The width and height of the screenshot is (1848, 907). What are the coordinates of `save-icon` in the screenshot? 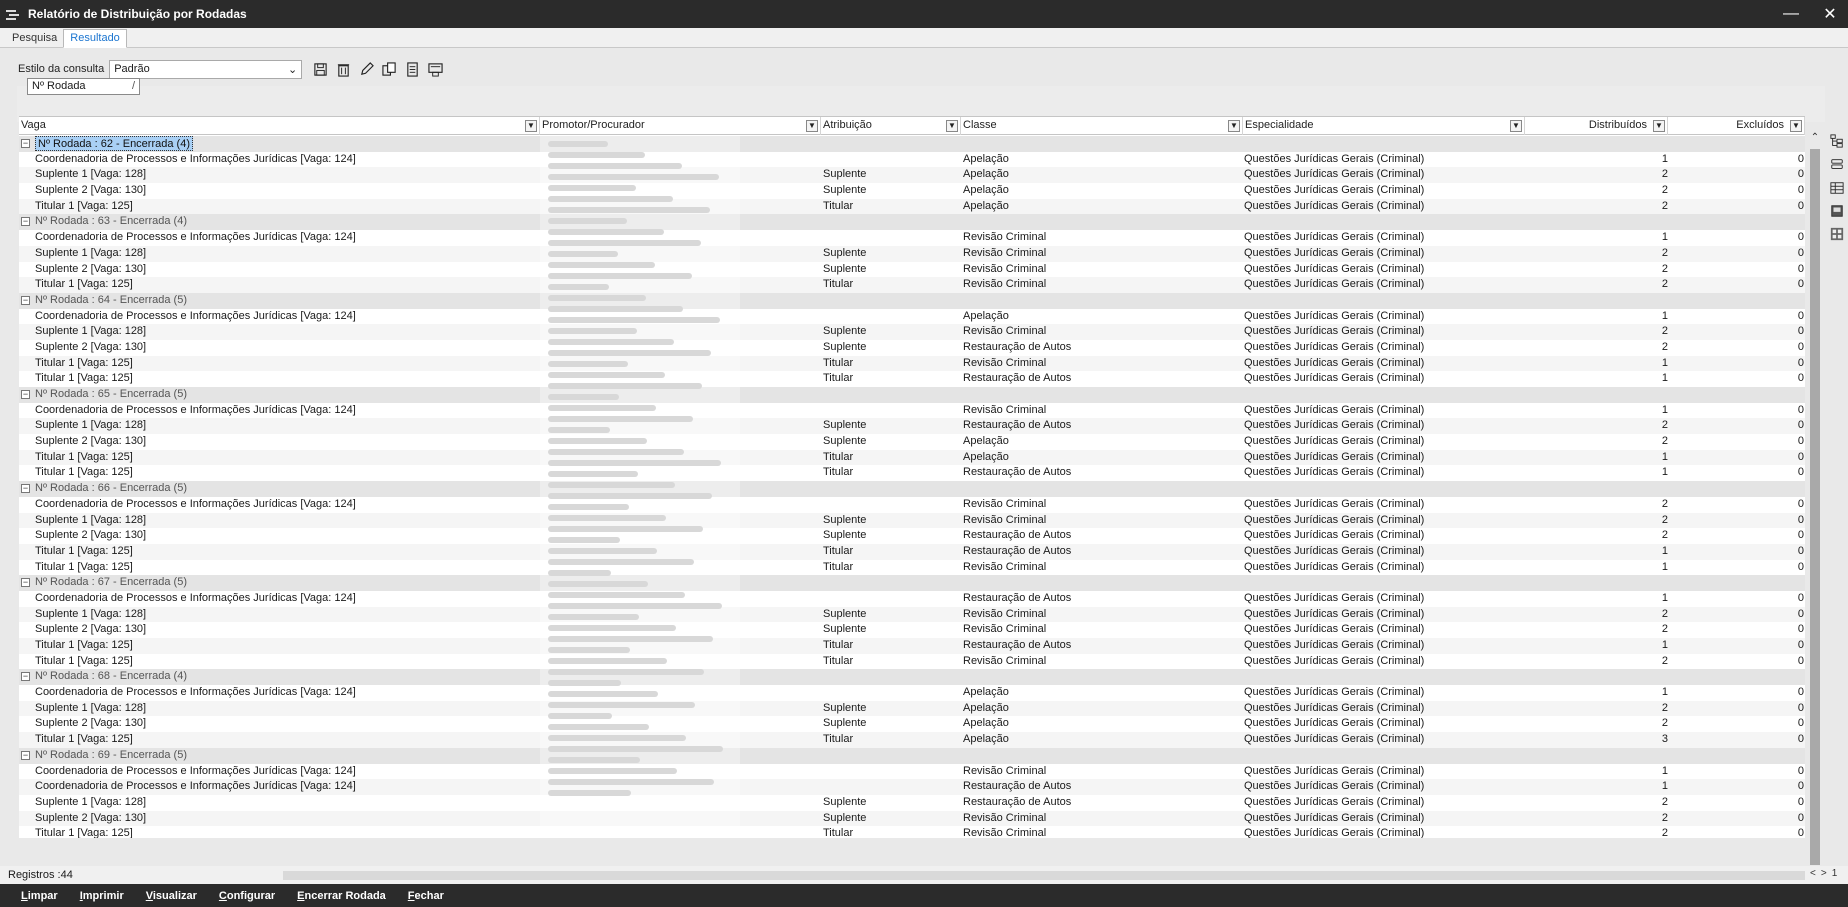 It's located at (320, 69).